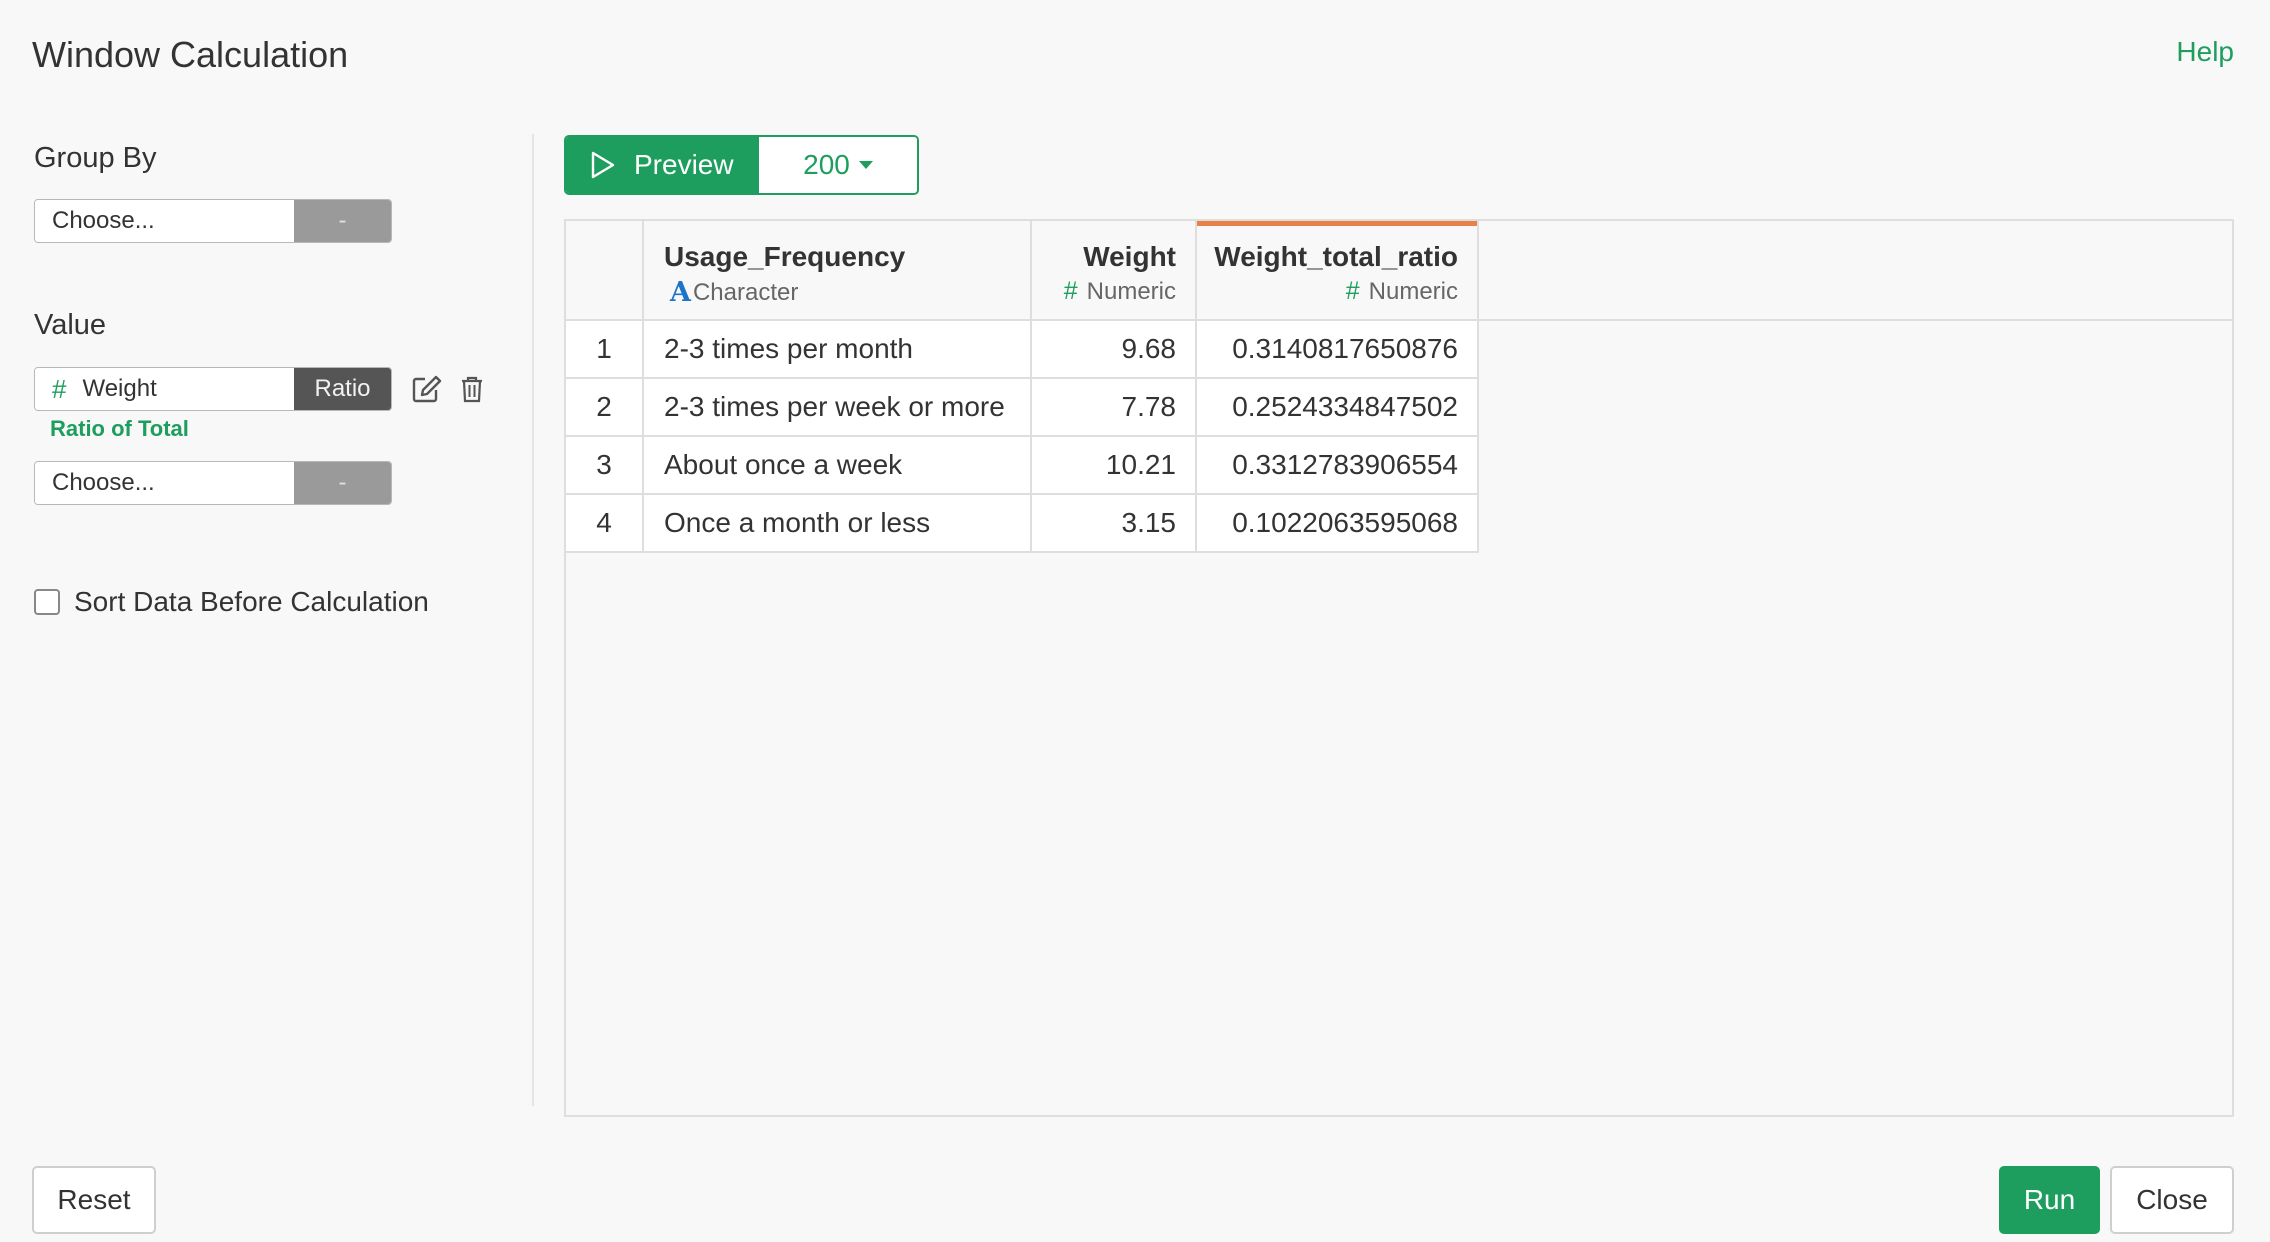 The image size is (2270, 1242). Describe the element at coordinates (1855, 271) in the screenshot. I see `header-filler` at that location.